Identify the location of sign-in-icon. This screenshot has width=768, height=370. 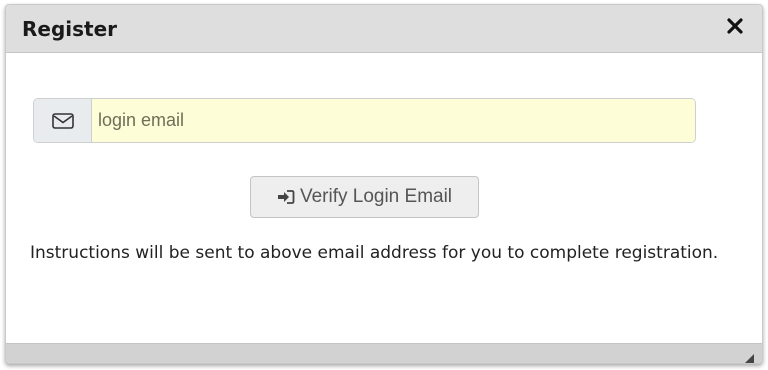
(286, 197).